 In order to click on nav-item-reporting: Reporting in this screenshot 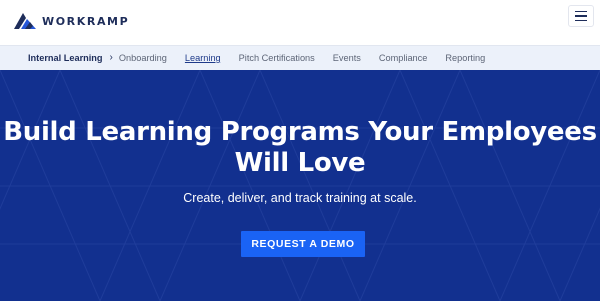, I will do `click(465, 58)`.